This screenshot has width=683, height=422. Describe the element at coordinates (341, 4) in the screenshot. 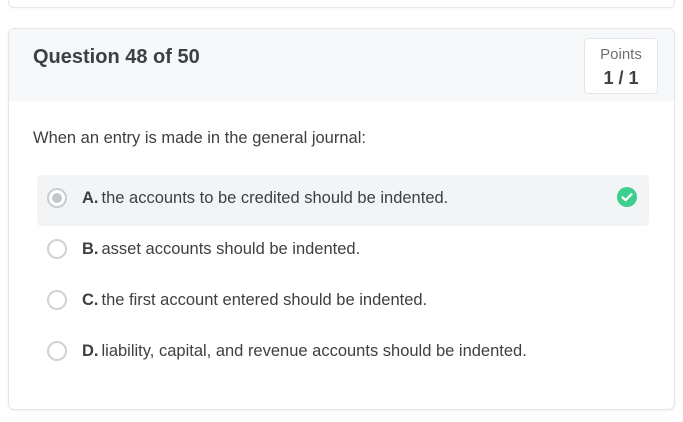

I see `previous-card-edge` at that location.